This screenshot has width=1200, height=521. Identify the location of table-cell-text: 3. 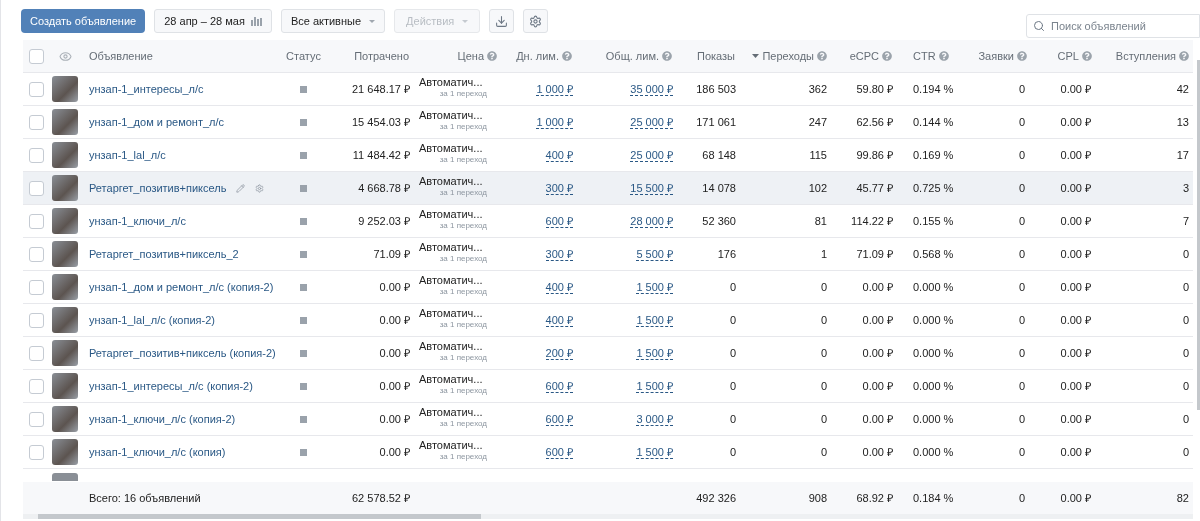
(1185, 188).